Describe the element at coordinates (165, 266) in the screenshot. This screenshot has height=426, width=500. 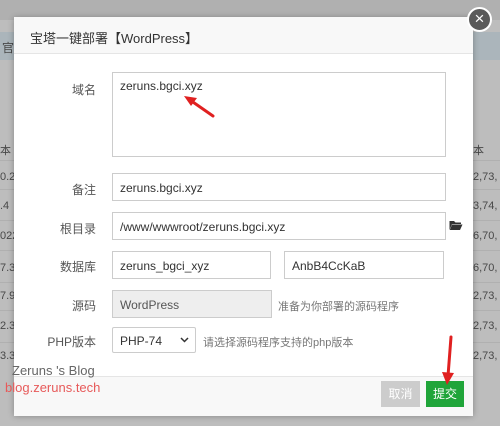
I see `db-name-text: zeruns_bgci_xyz` at that location.